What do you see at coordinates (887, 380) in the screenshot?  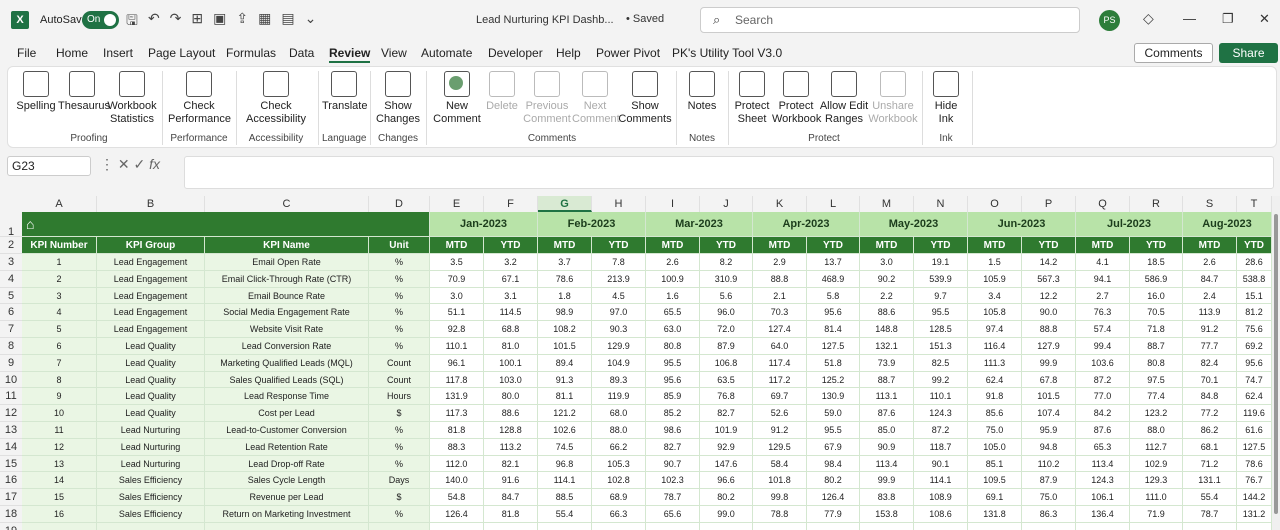 I see `value-cell: 88.7` at bounding box center [887, 380].